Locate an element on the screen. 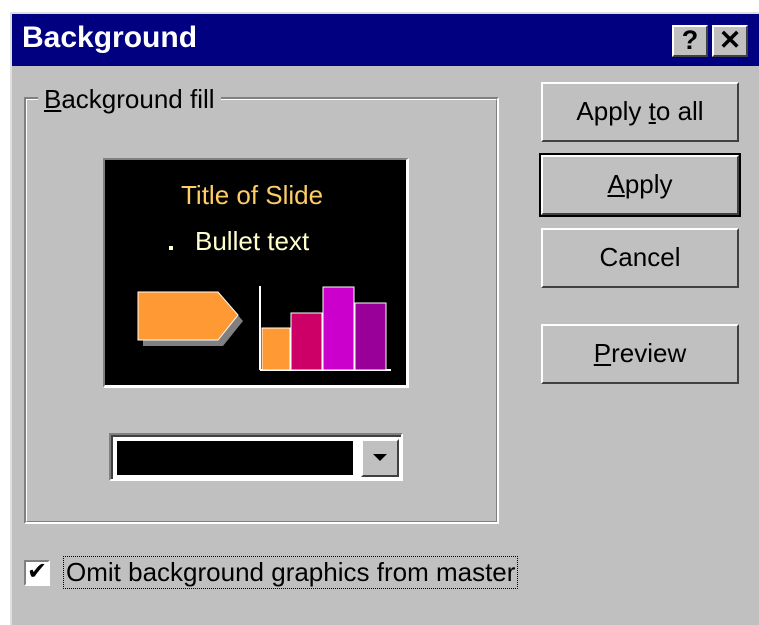  cancel-button: Cancel is located at coordinates (640, 258).